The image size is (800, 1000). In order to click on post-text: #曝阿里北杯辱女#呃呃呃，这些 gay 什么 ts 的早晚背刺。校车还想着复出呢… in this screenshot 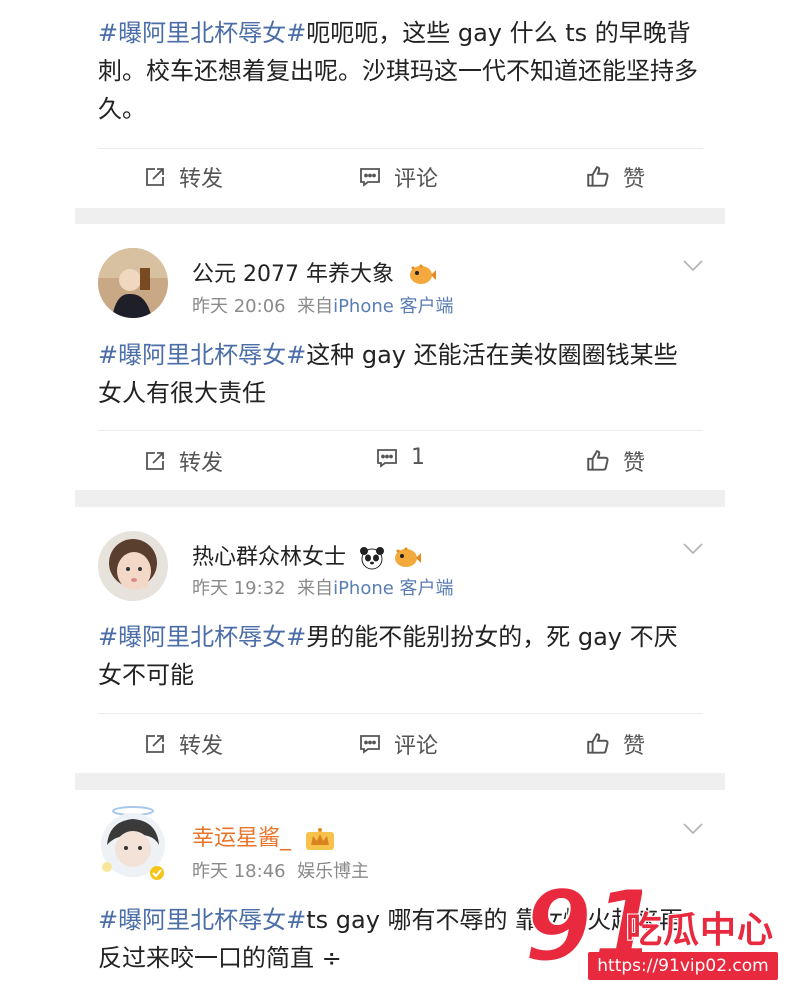, I will do `click(398, 71)`.